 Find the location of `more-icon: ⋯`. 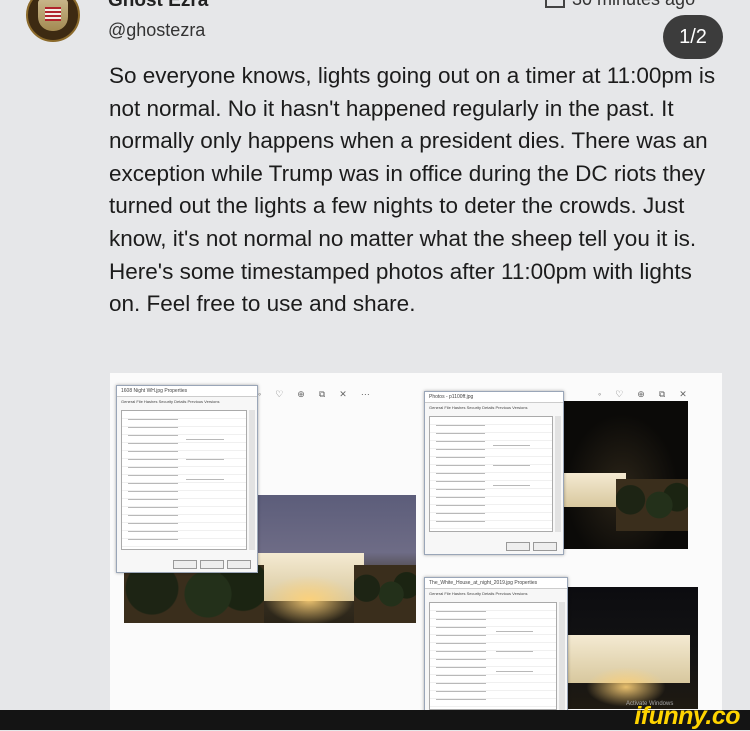

more-icon: ⋯ is located at coordinates (365, 394).